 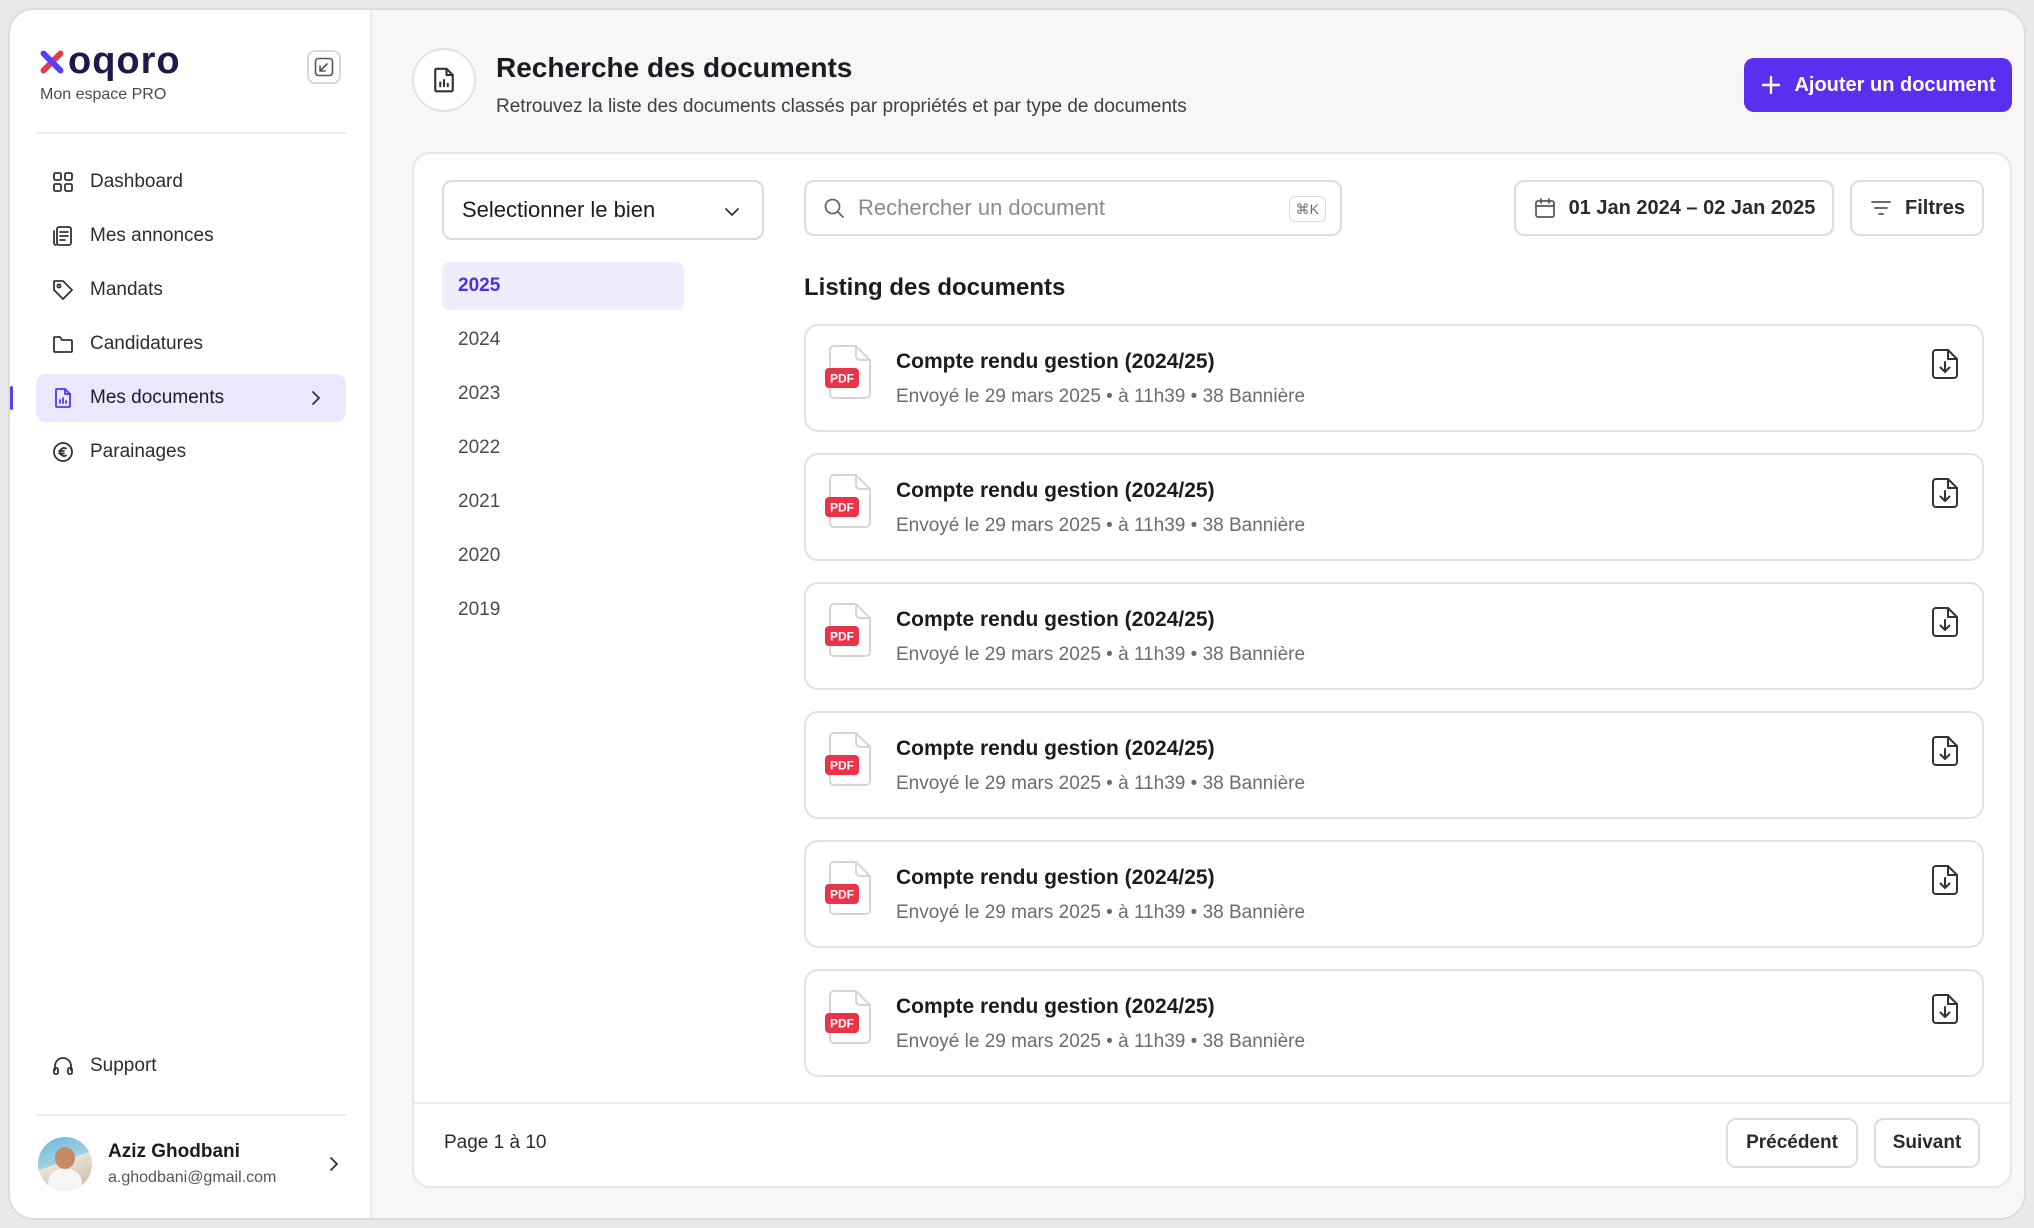 I want to click on headset-icon, so click(x=63, y=1066).